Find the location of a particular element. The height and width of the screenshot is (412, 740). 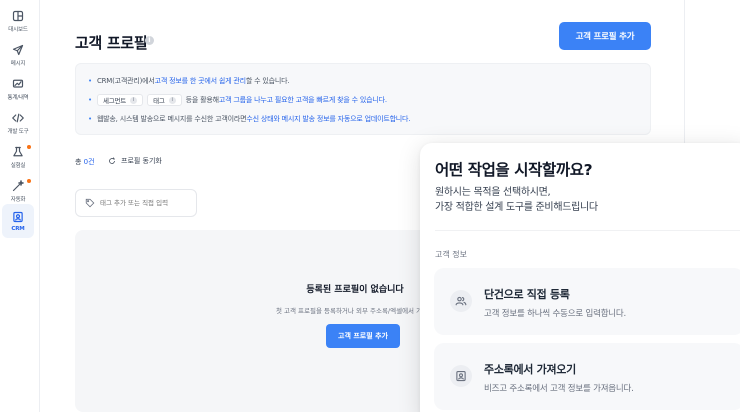

wand-icon is located at coordinates (18, 185).